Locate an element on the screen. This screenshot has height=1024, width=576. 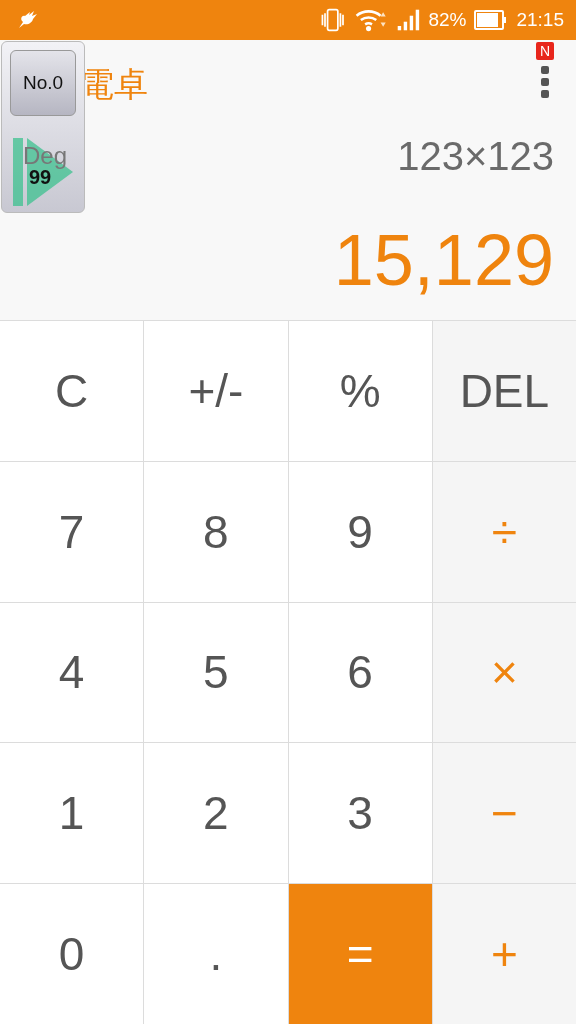
calculator-key: C is located at coordinates (72, 391).